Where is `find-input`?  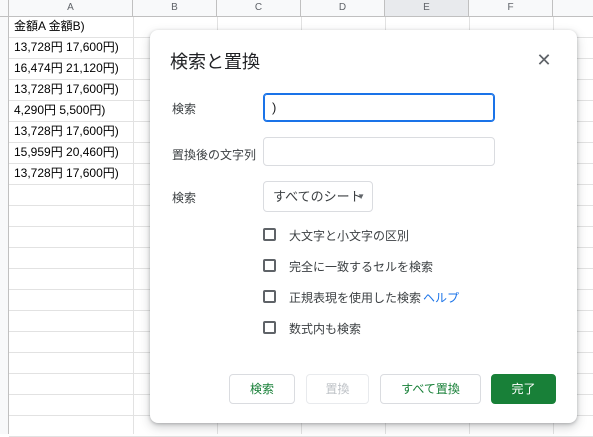 find-input is located at coordinates (379, 107).